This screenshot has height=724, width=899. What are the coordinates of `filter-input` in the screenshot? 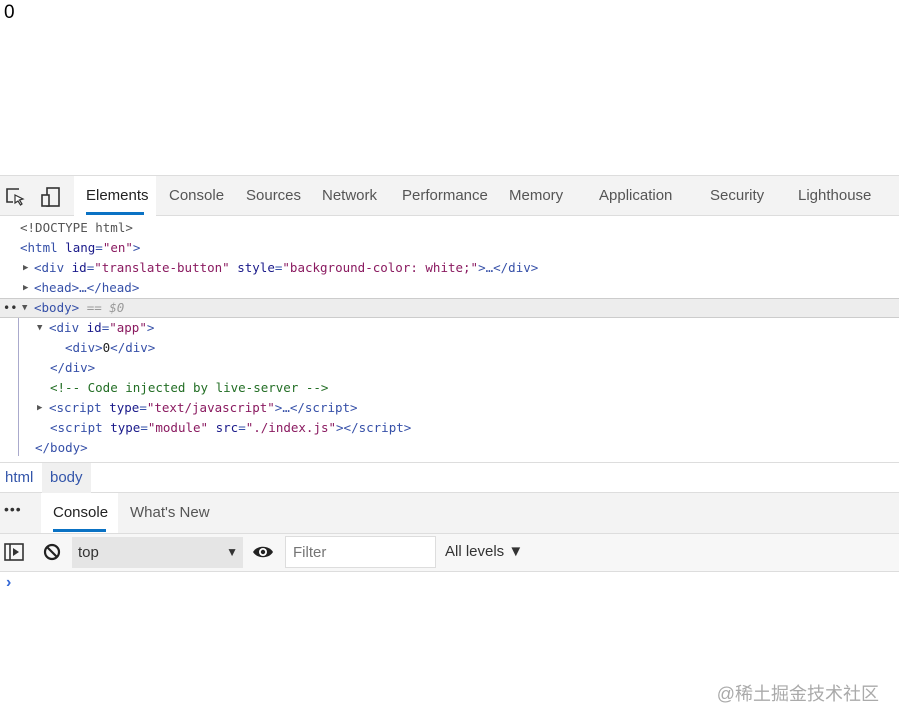 It's located at (360, 552).